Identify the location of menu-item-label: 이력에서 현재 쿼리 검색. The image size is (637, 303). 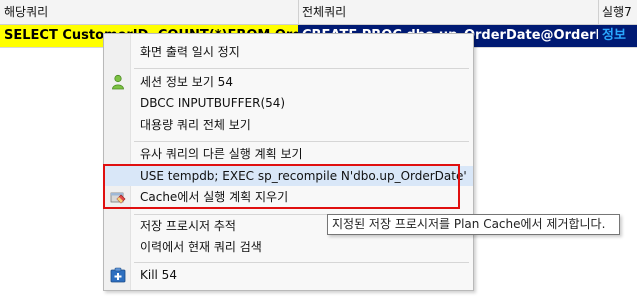
(201, 247).